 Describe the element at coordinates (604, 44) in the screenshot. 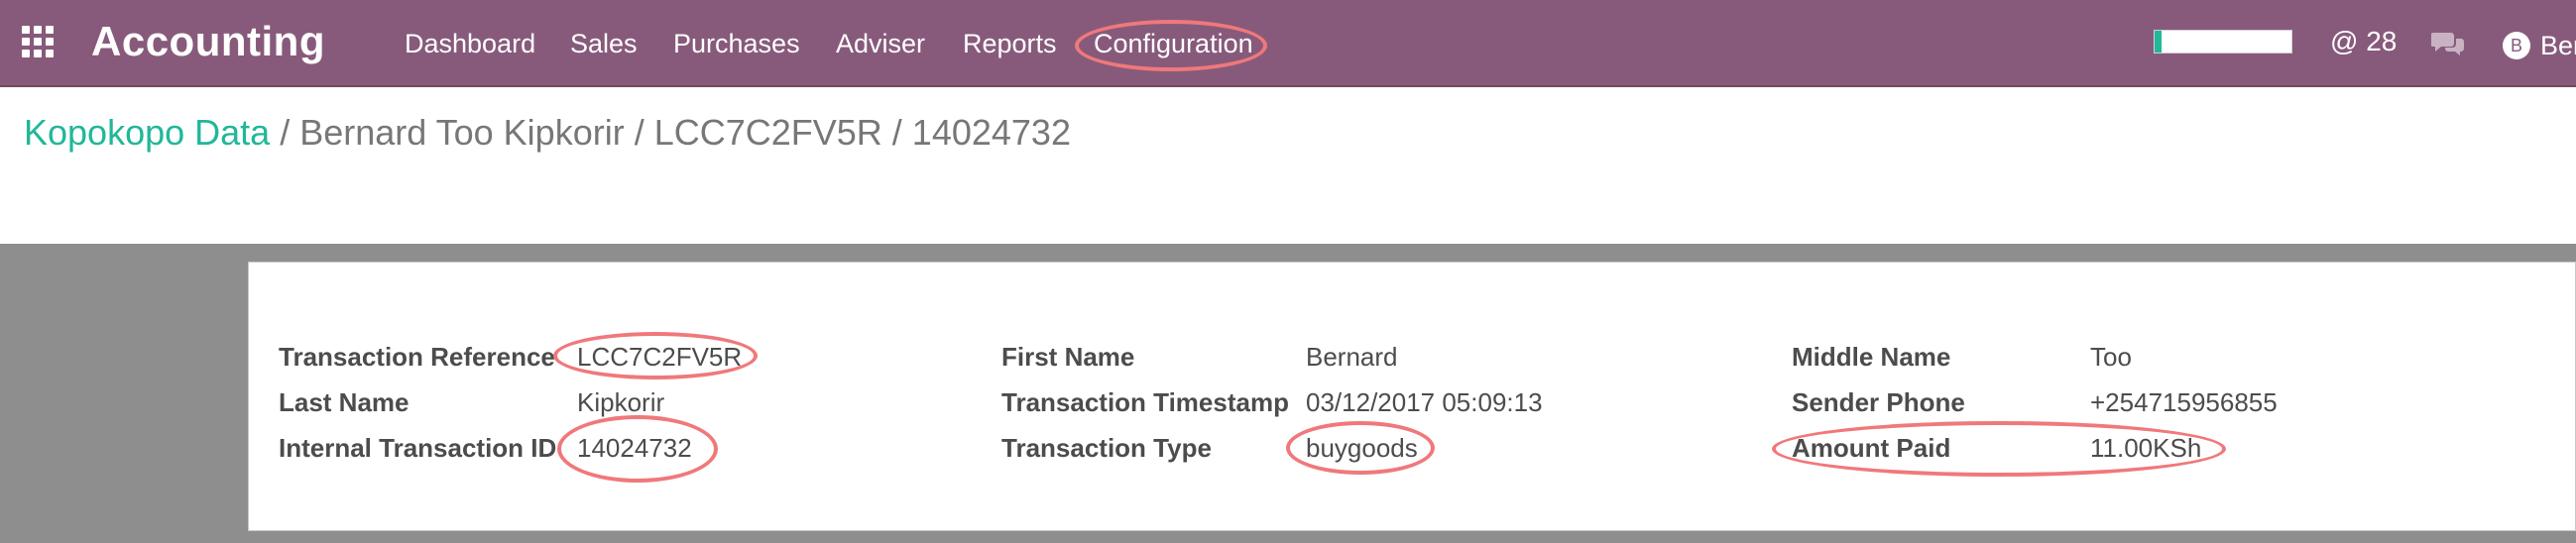

I see `menu-sales: Sales` at that location.